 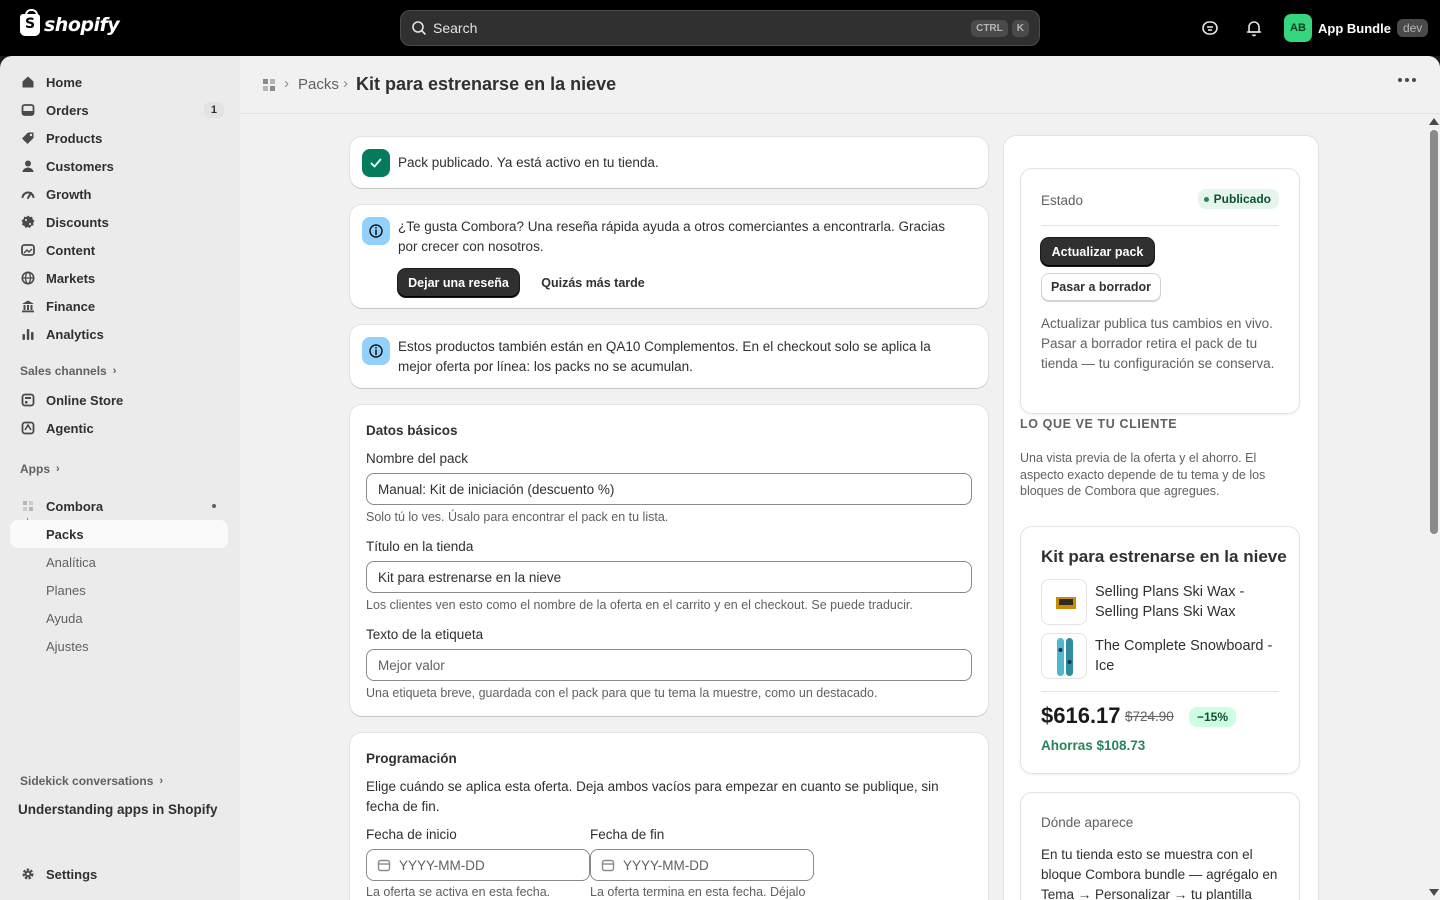 What do you see at coordinates (213, 110) in the screenshot?
I see `orders-count-badge: 1` at bounding box center [213, 110].